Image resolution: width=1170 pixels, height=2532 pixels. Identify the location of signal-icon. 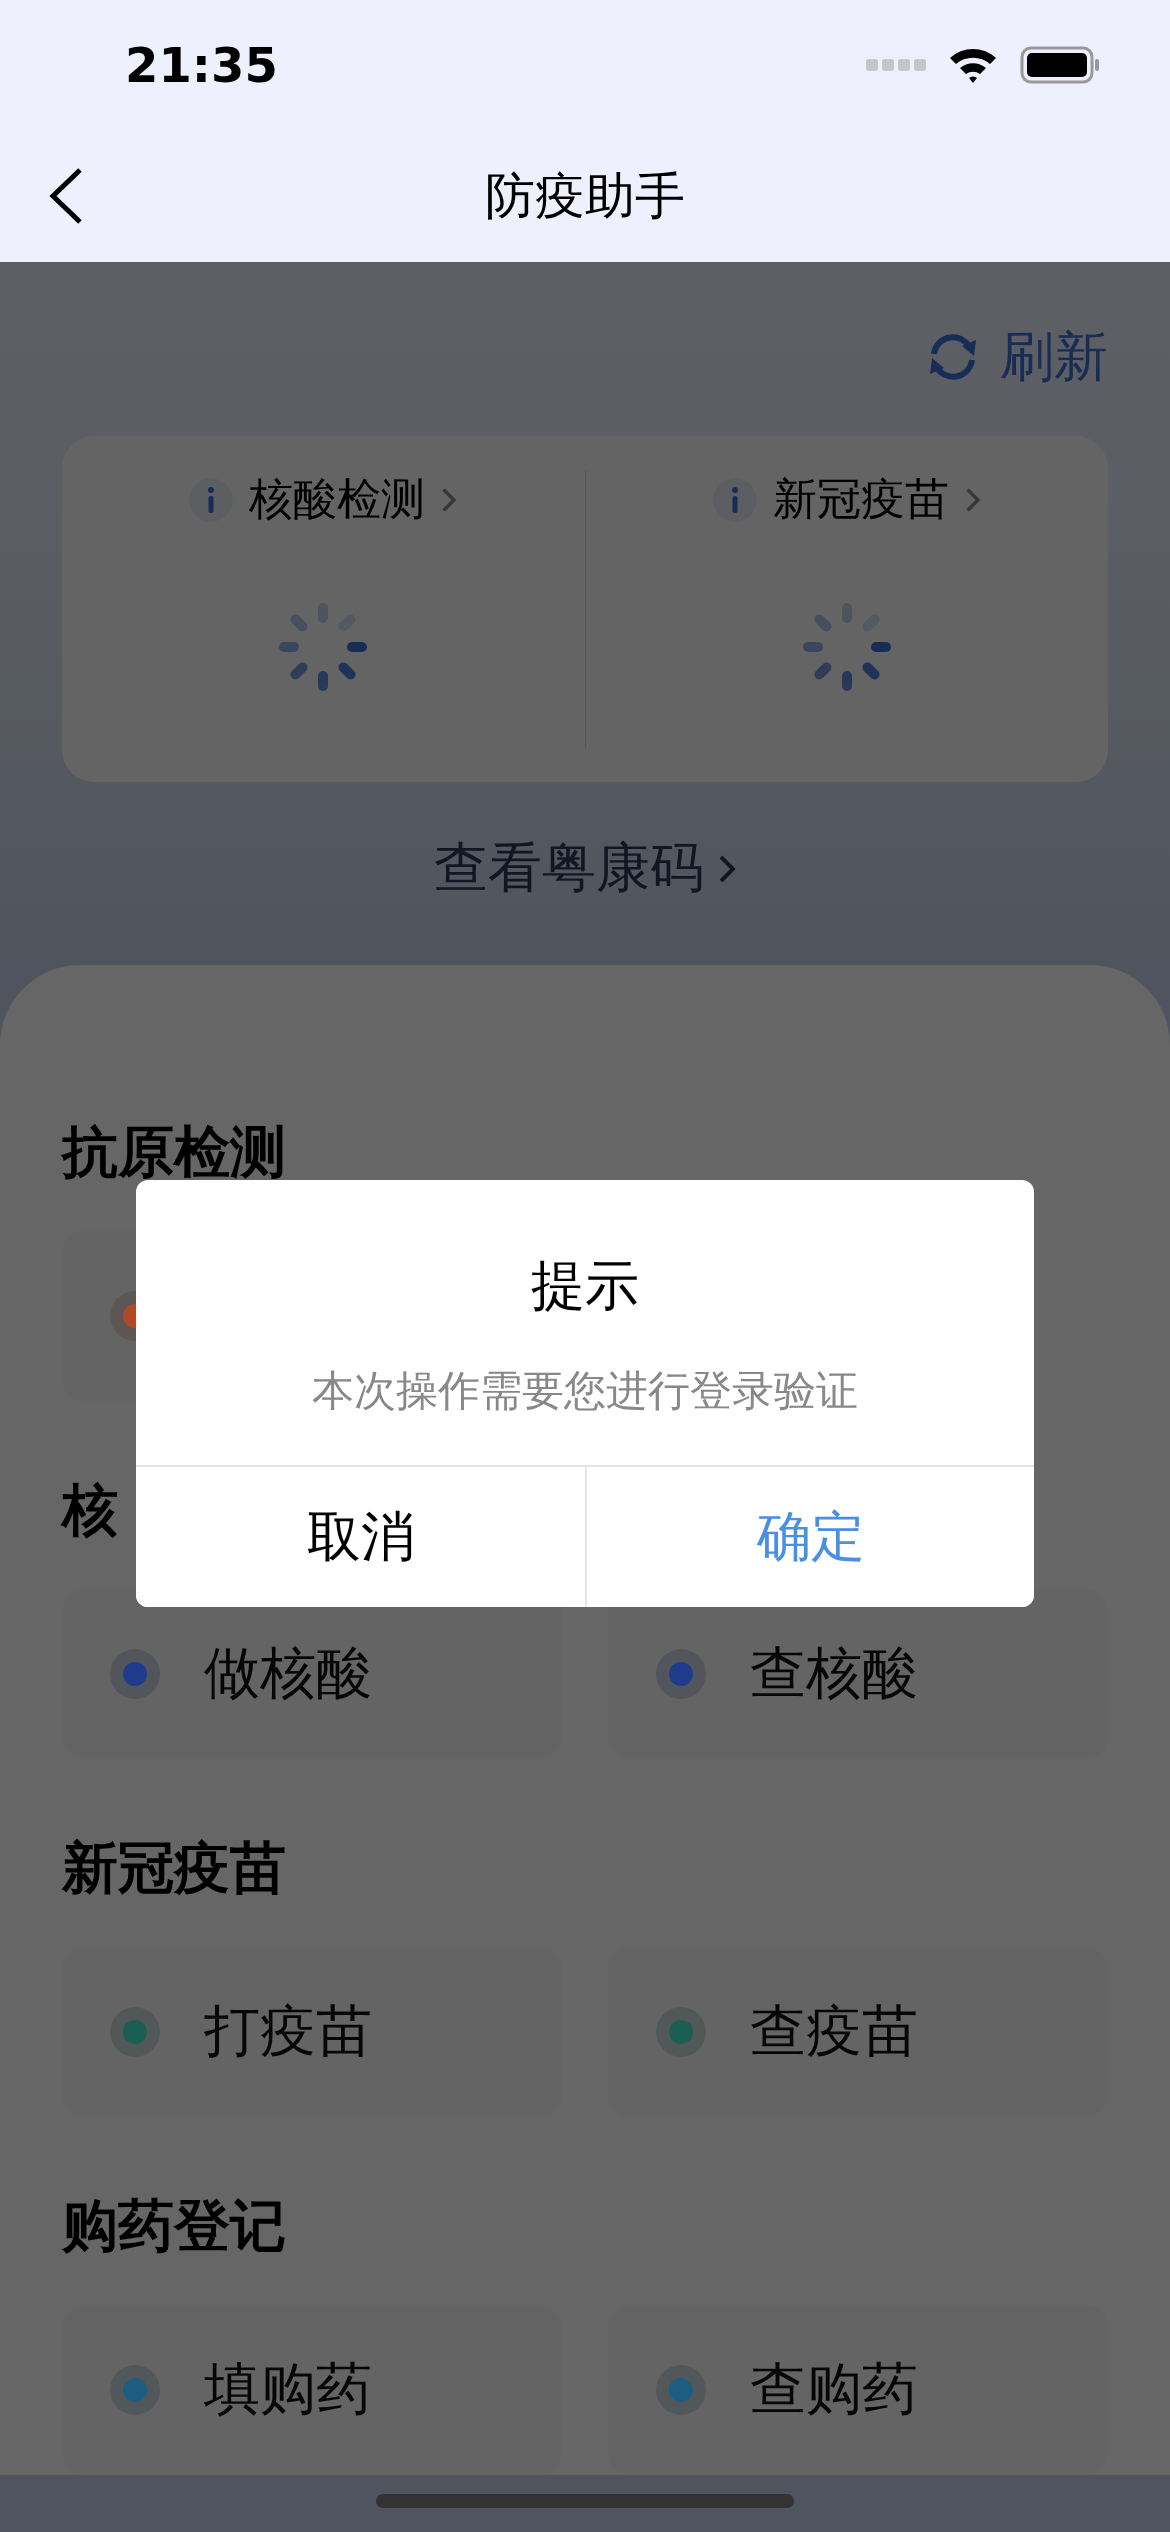
(896, 65).